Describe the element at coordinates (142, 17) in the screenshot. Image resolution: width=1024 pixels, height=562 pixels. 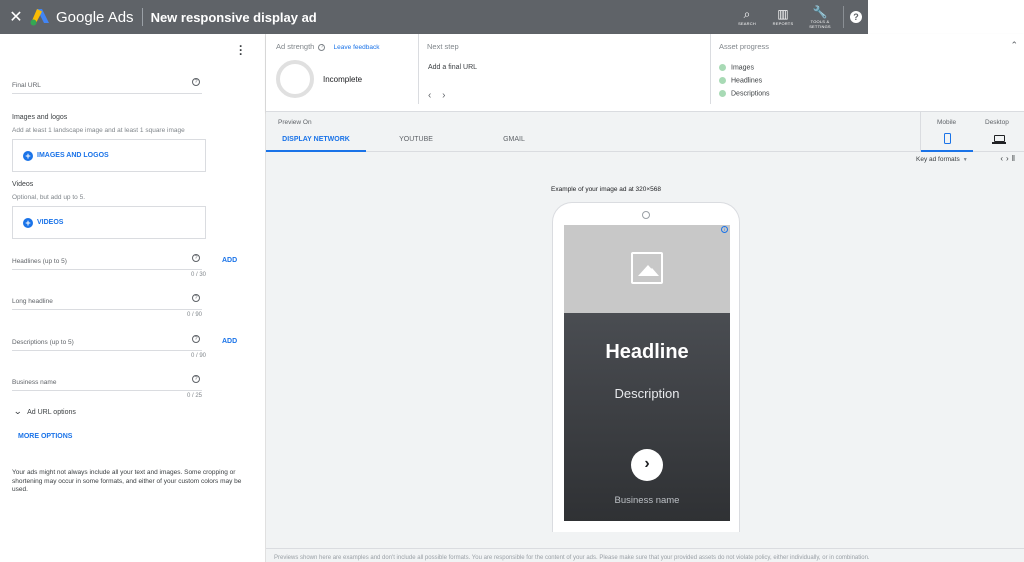
I see `header-divider` at that location.